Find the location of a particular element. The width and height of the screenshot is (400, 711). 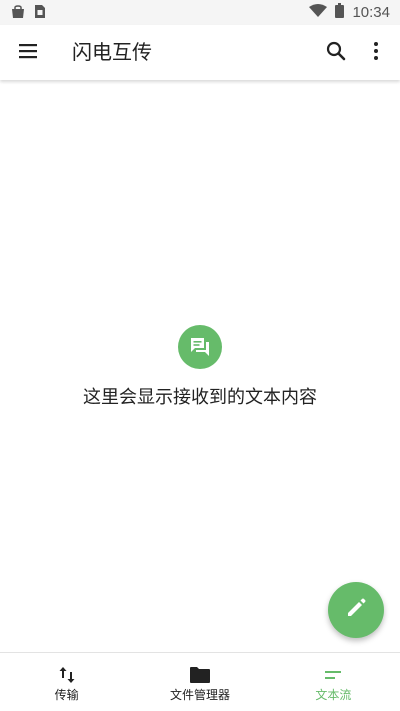

battery-icon is located at coordinates (340, 12).